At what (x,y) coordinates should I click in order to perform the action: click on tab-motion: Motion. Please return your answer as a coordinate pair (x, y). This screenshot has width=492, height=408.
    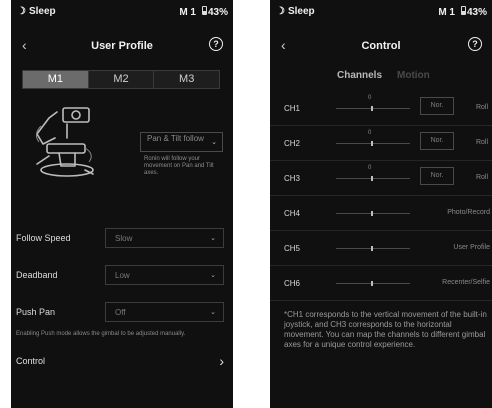
    Looking at the image, I should click on (413, 75).